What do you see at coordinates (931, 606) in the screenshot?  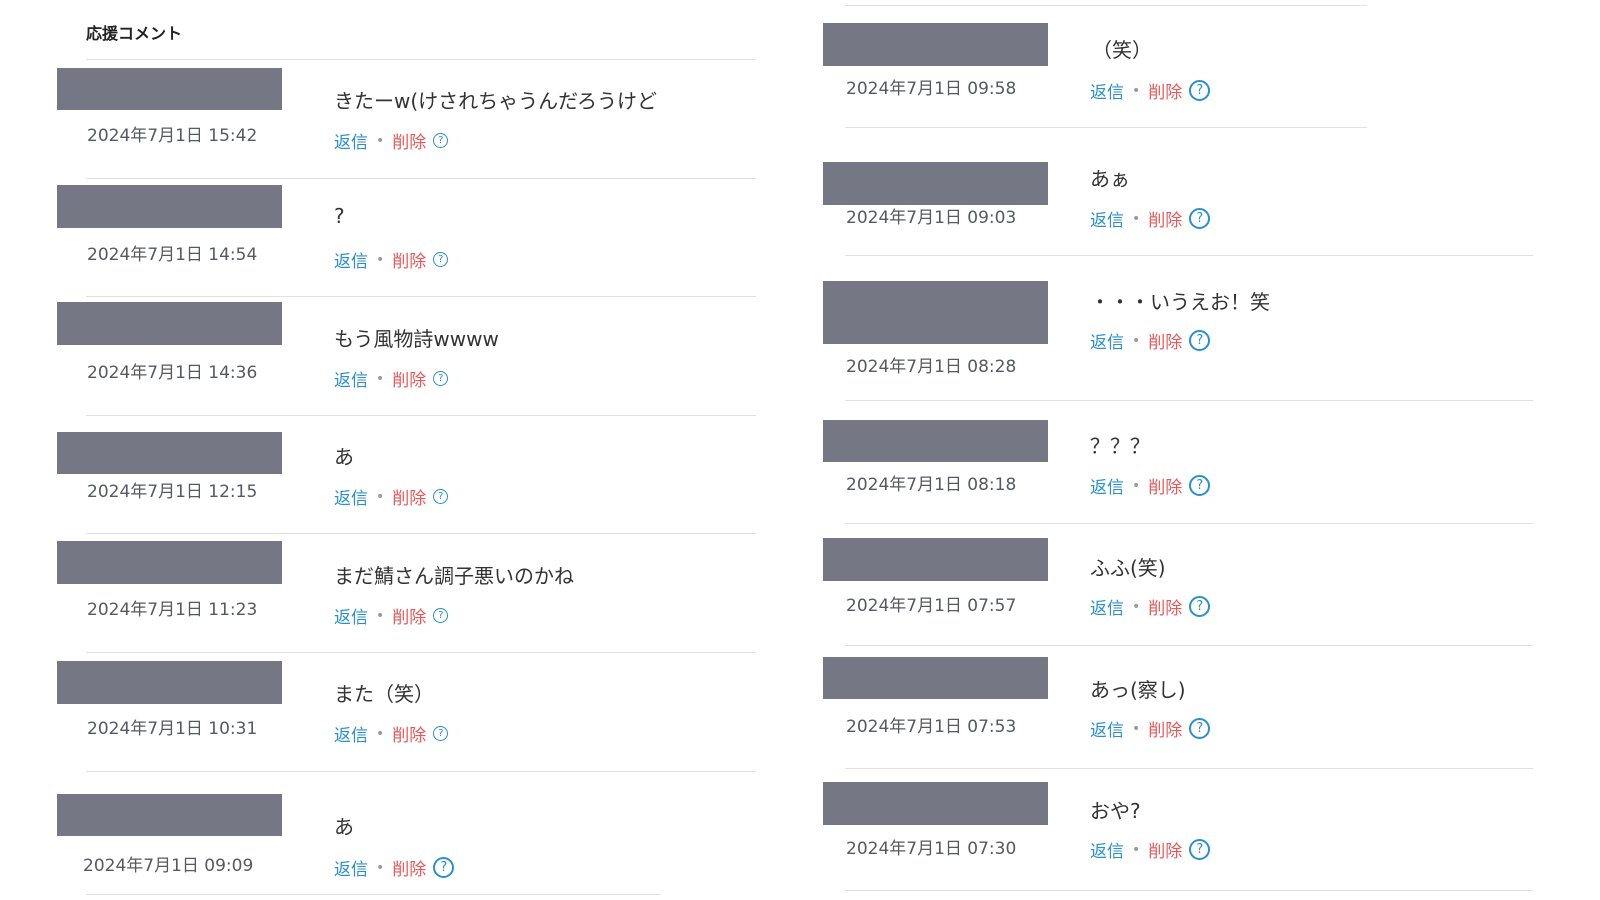 I see `comment-date: 2024年7月1日 07:57` at bounding box center [931, 606].